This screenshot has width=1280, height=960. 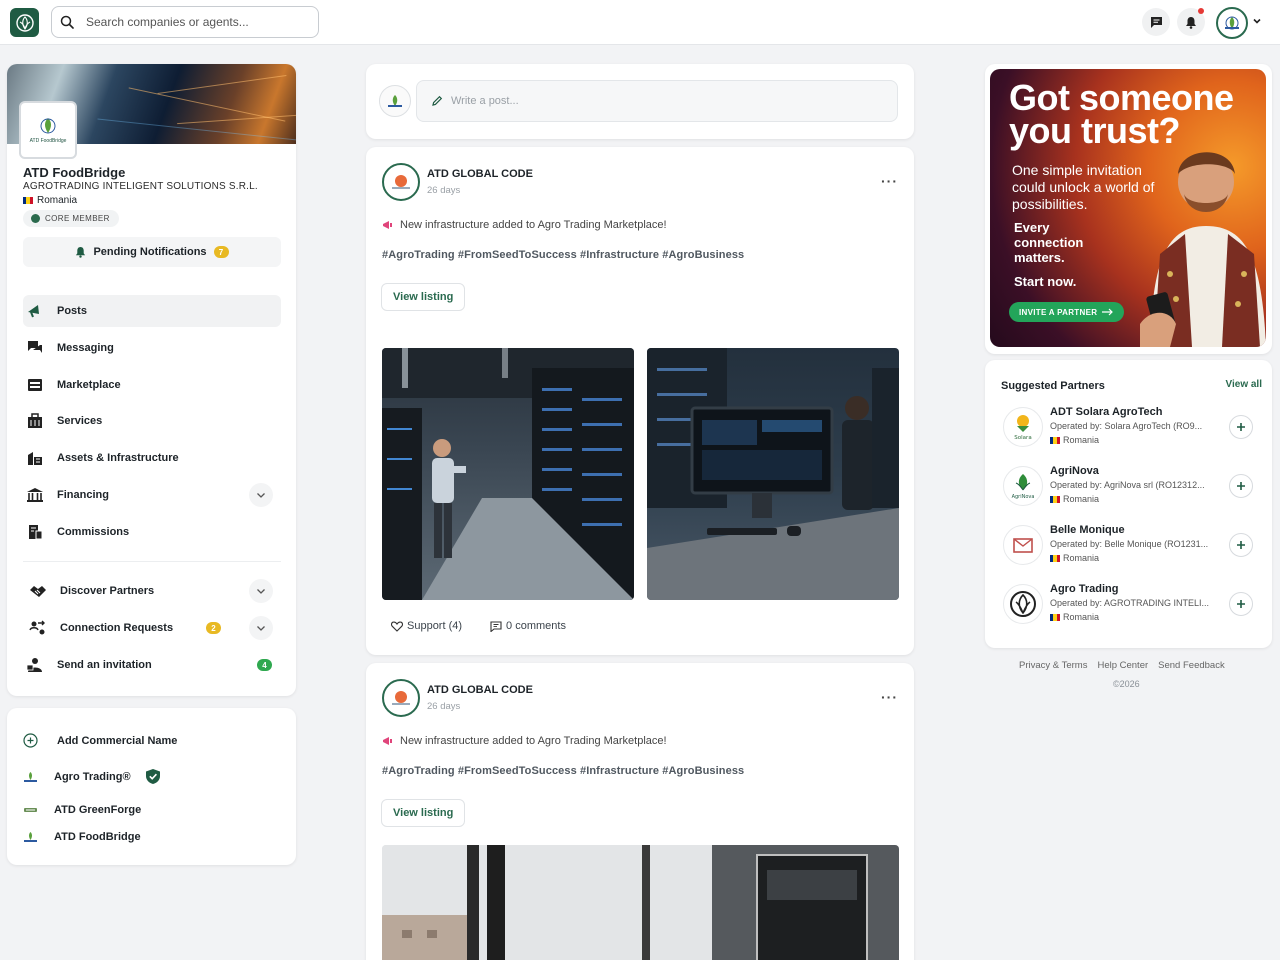 What do you see at coordinates (67, 22) in the screenshot?
I see `search-icon` at bounding box center [67, 22].